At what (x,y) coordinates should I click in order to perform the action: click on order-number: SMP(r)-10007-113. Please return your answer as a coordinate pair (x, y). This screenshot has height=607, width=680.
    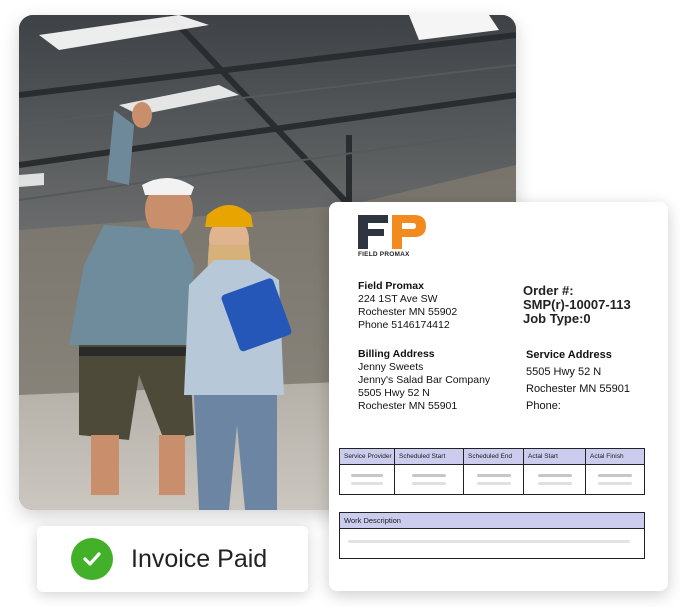
    Looking at the image, I should click on (577, 304).